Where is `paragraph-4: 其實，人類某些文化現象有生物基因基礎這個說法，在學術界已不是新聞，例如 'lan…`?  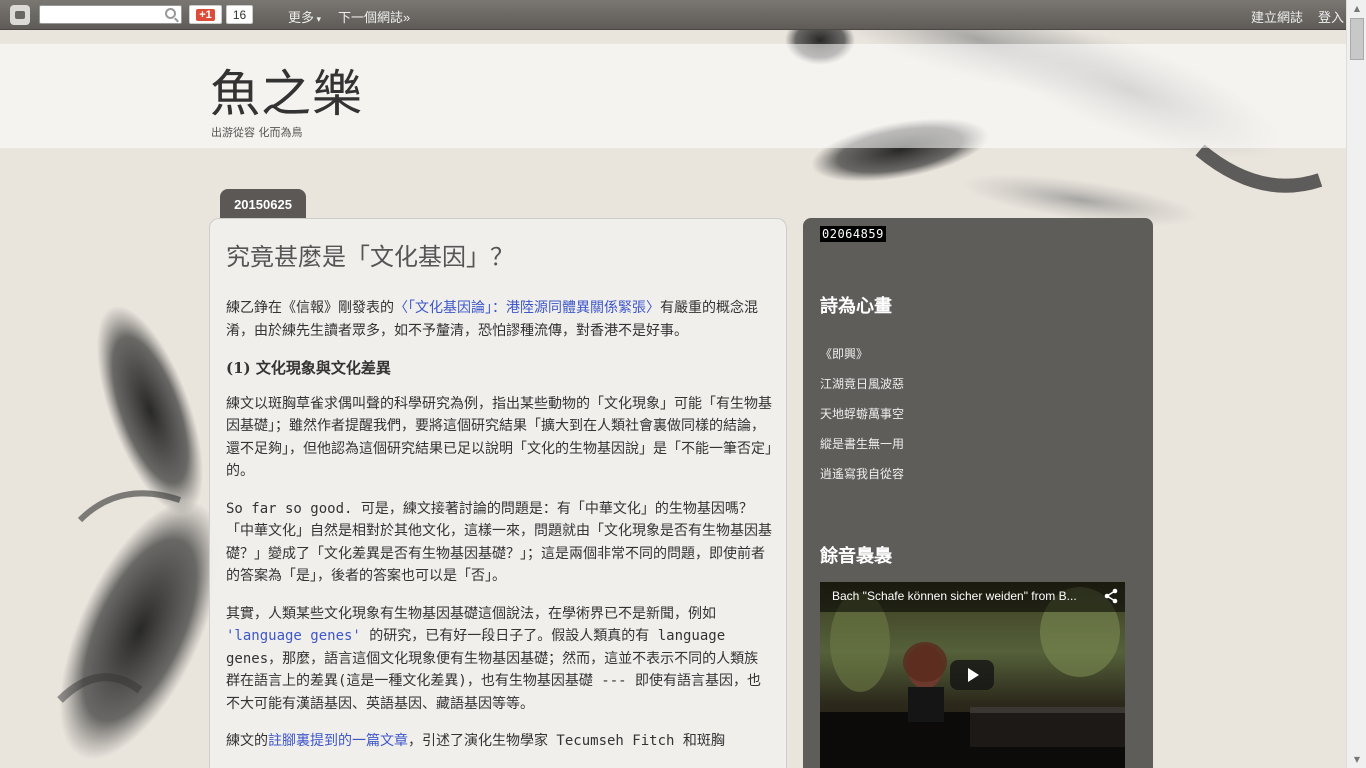
paragraph-4: 其實，人類某些文化現象有生物基因基礎這個說法，在學術界已不是新聞，例如 'lan… is located at coordinates (499, 659).